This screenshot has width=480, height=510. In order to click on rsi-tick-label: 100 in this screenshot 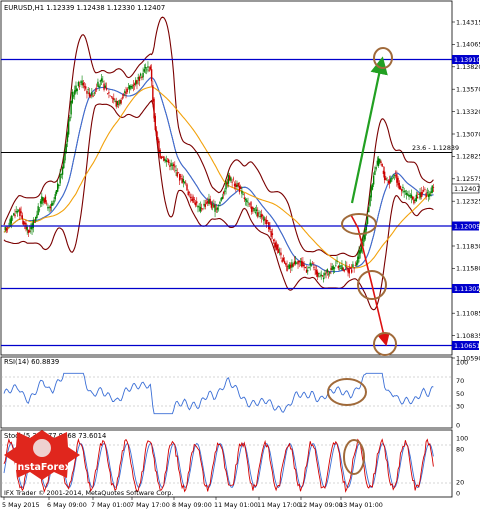, I will do `click(462, 362)`.